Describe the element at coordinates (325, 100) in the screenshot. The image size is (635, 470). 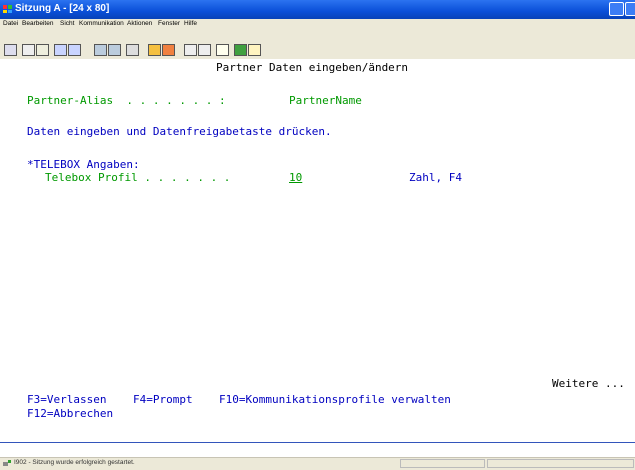
I see `partner-alias-value: PartnerName` at that location.